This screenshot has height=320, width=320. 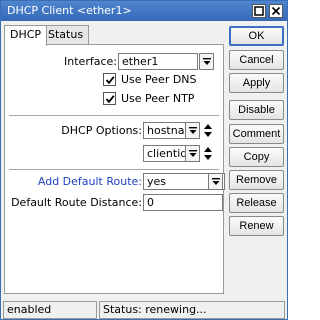 What do you see at coordinates (256, 134) in the screenshot?
I see `comment-button: Comment` at bounding box center [256, 134].